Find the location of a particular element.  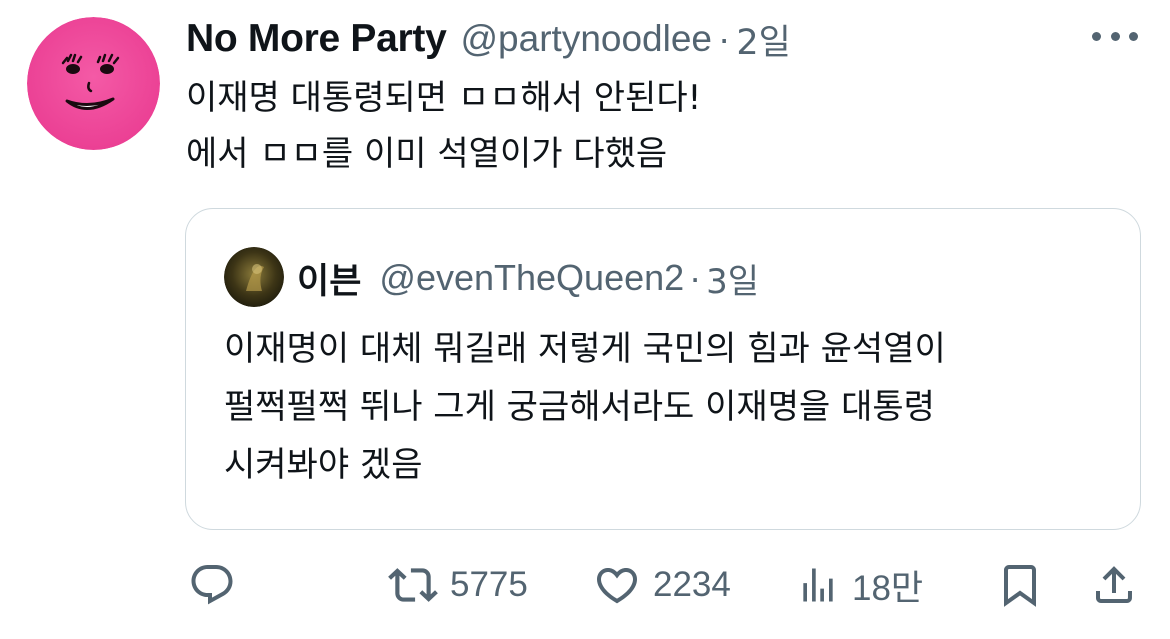

quoted-tweet-line: 이재명이 대체 뭐길래 저렇게 국민의 힘과 윤석열이 is located at coordinates (585, 349).